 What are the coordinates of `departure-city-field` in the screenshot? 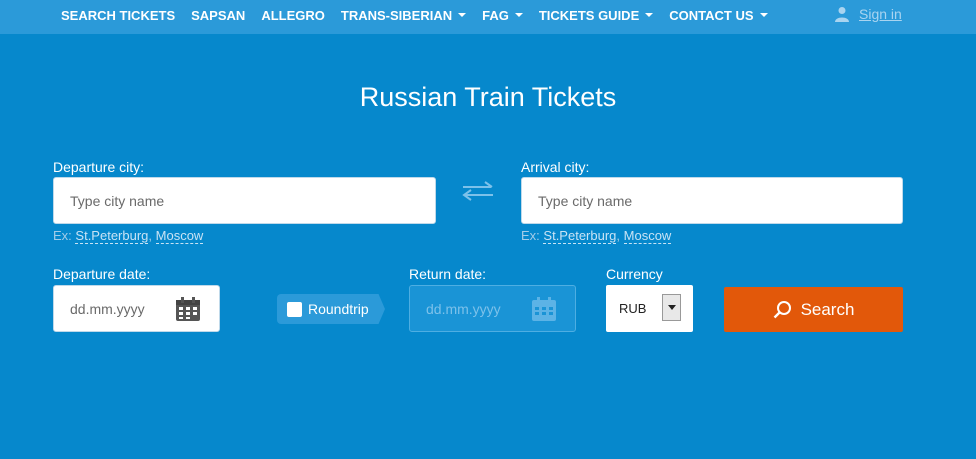 It's located at (244, 200).